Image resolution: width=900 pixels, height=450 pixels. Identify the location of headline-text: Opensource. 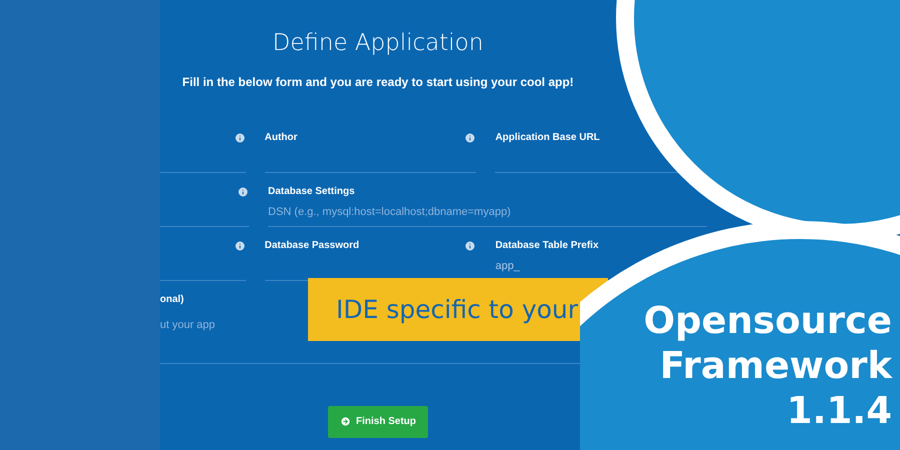
(768, 320).